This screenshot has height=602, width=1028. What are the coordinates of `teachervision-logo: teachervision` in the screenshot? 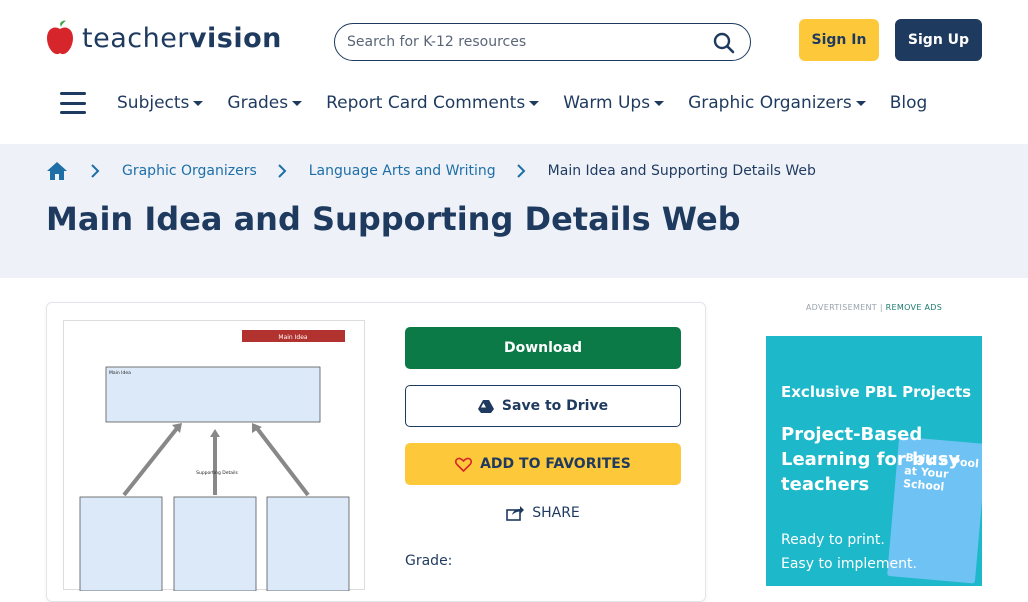 It's located at (164, 38).